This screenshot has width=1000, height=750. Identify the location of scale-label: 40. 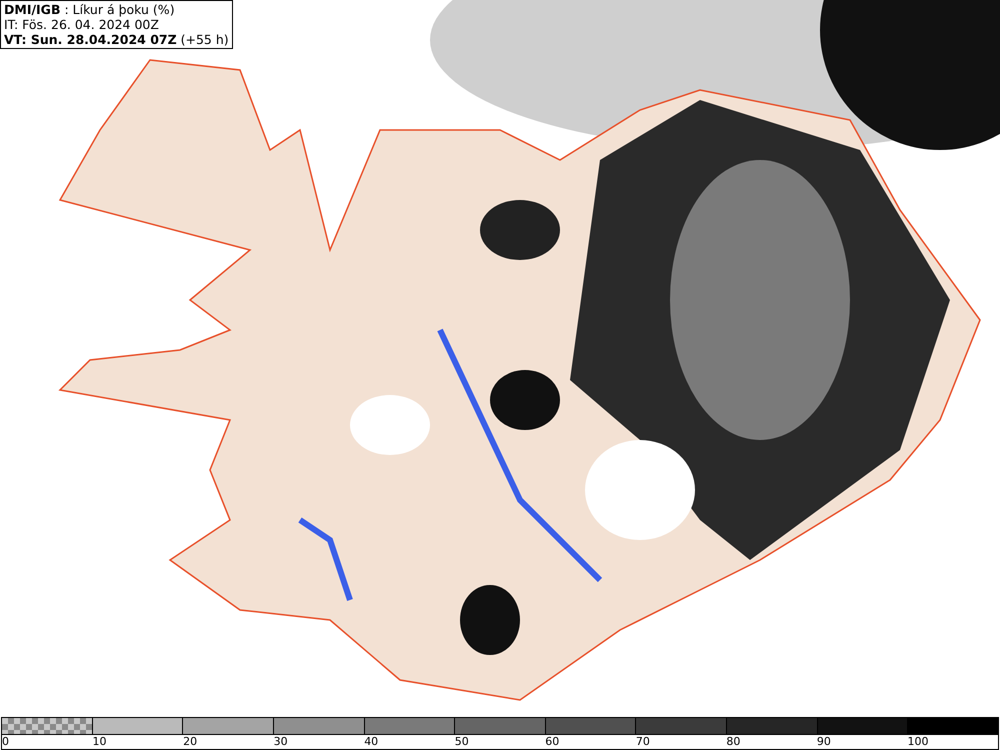
(371, 742).